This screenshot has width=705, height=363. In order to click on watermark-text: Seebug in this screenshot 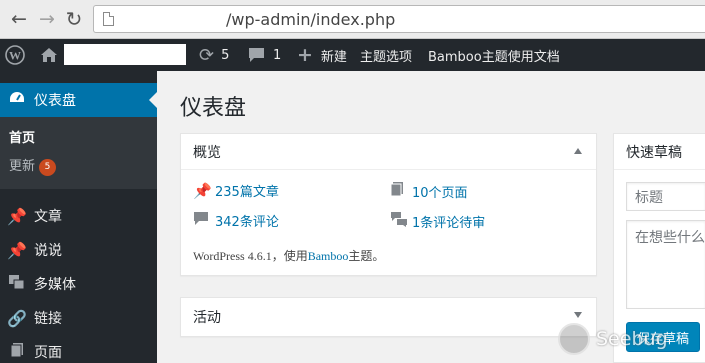, I will do `click(632, 339)`.